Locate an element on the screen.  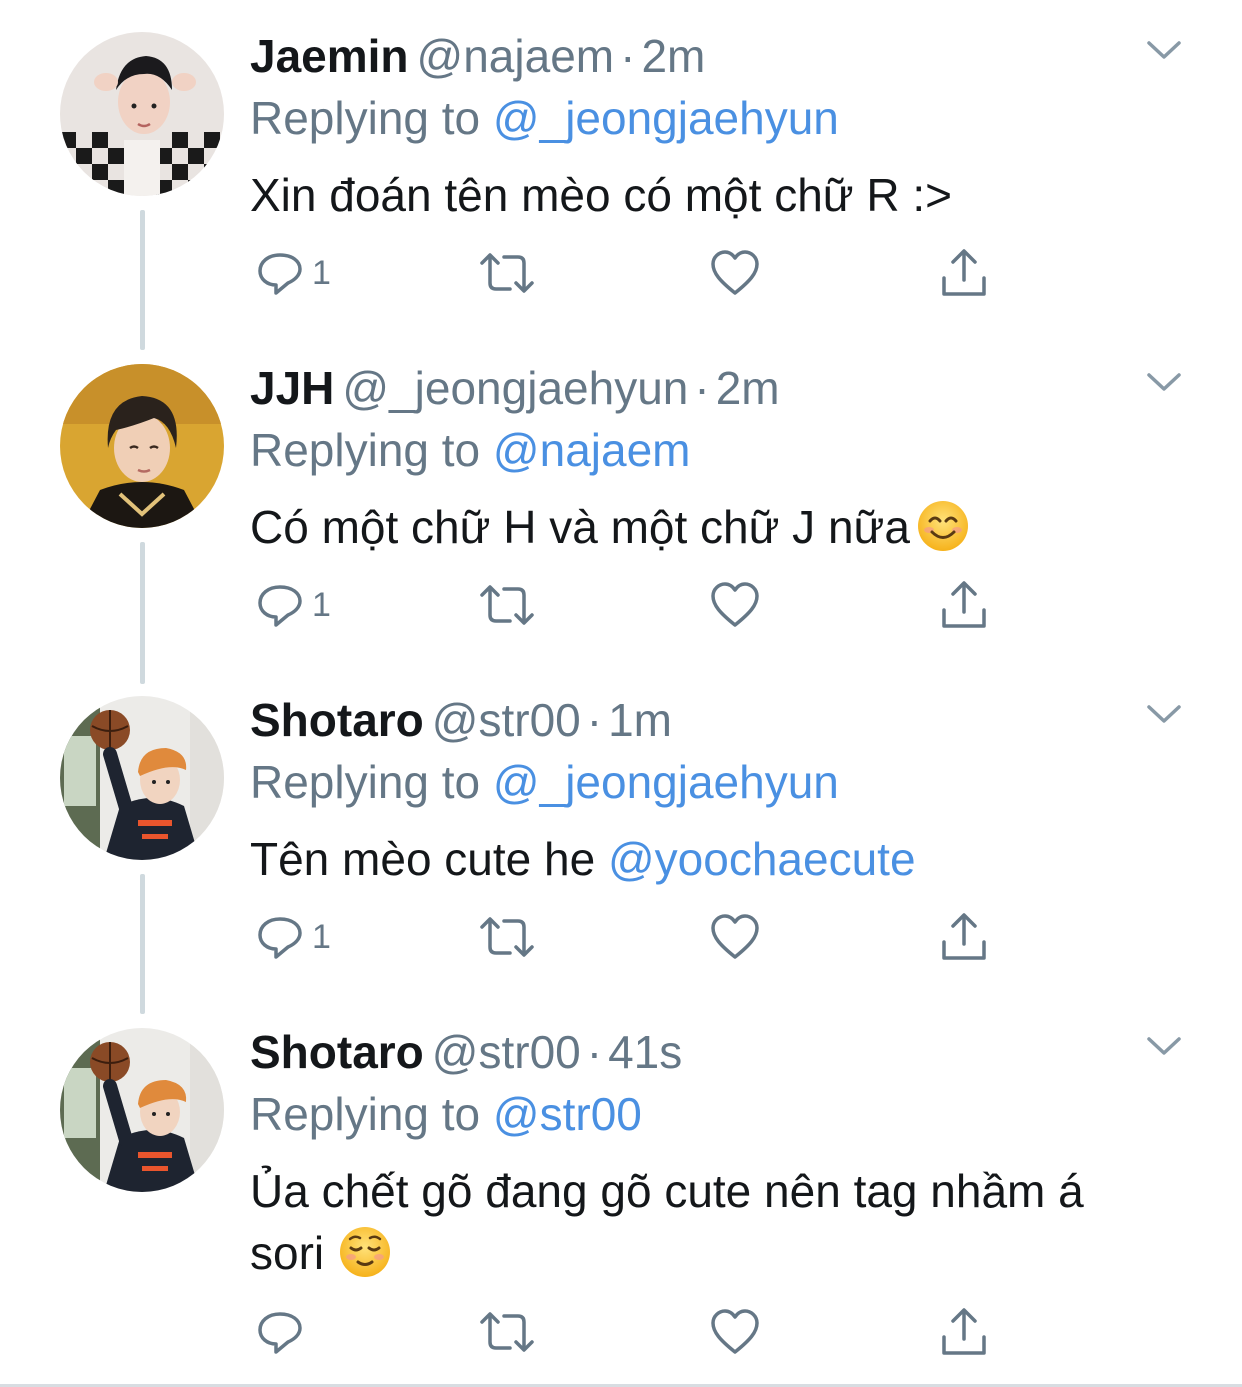
tweet-text: Xin đoán tên mèo có một chữ R :> is located at coordinates (710, 195).